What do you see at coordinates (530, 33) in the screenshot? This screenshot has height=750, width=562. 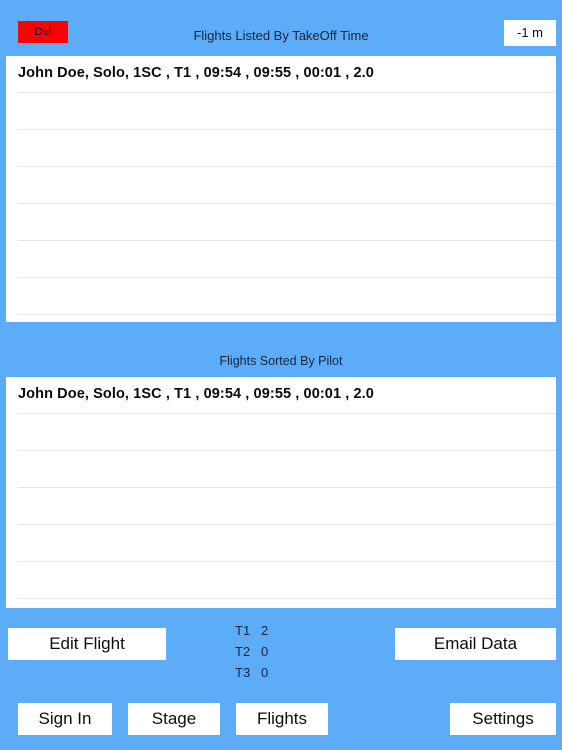 I see `time-adjust-minus-button: -1 m` at bounding box center [530, 33].